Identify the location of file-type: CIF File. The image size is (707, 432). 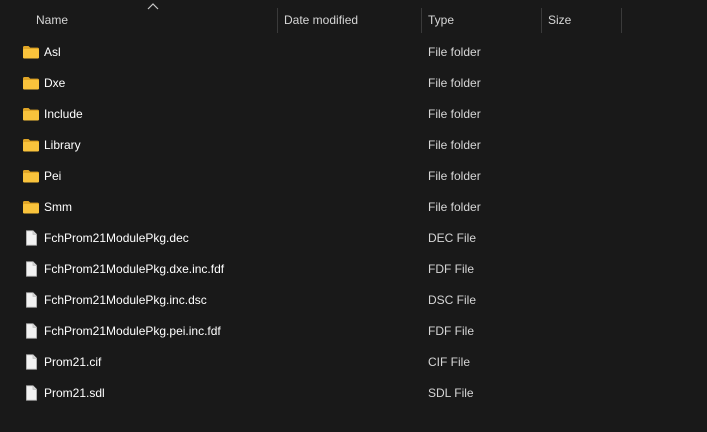
(449, 362).